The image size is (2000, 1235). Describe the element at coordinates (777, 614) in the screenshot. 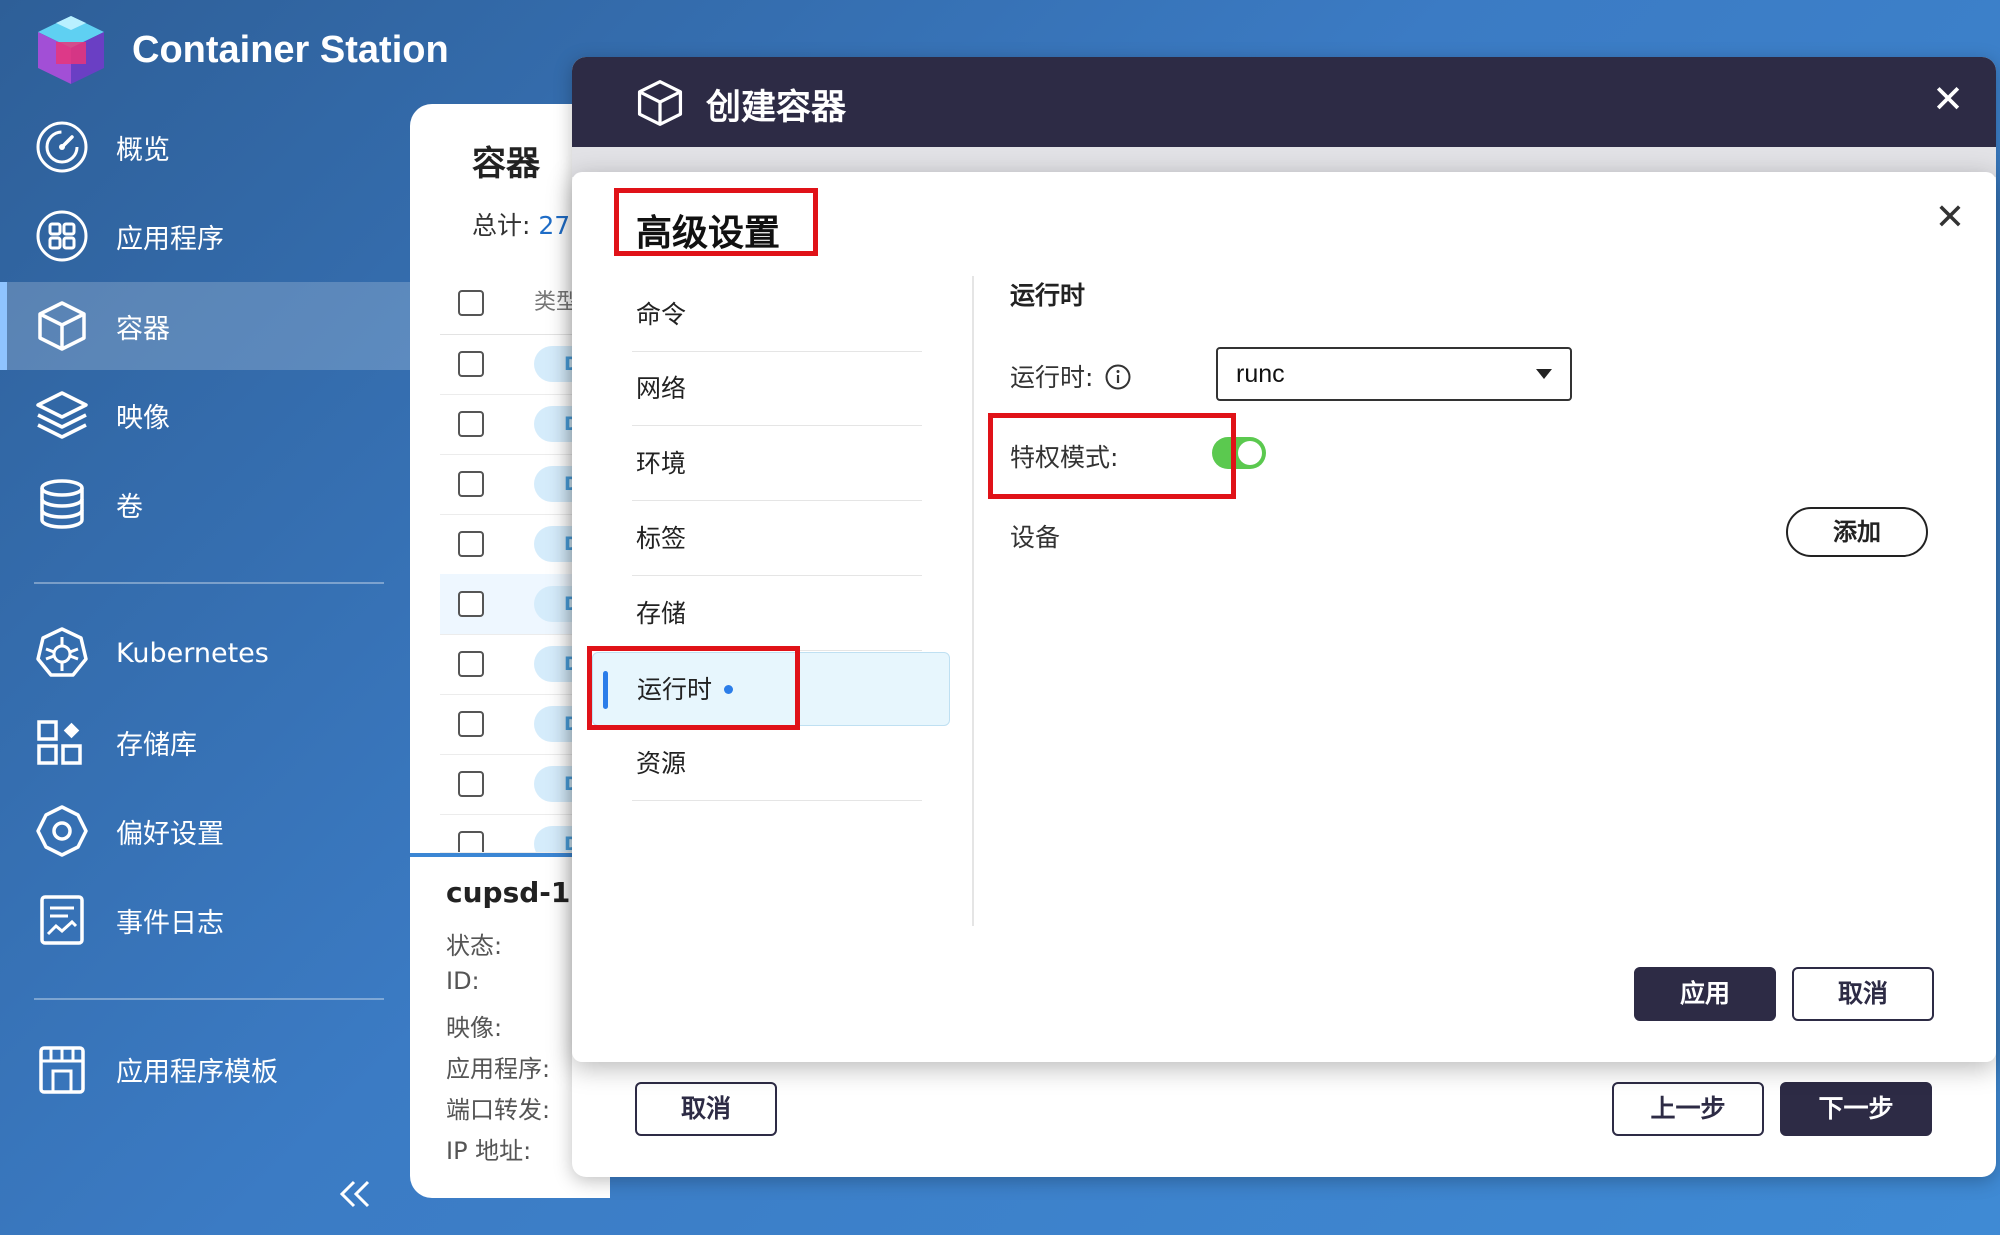

I see `menu-item-storage: 存储` at that location.